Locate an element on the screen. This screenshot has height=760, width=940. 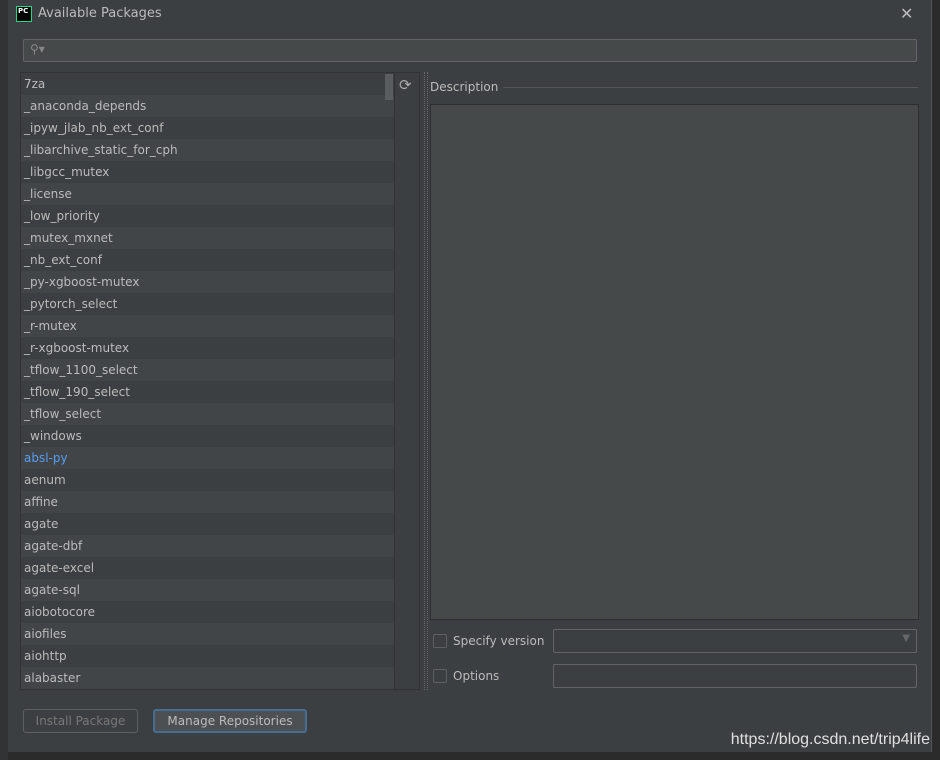
package-row: _nb_ext_conf is located at coordinates (207, 260).